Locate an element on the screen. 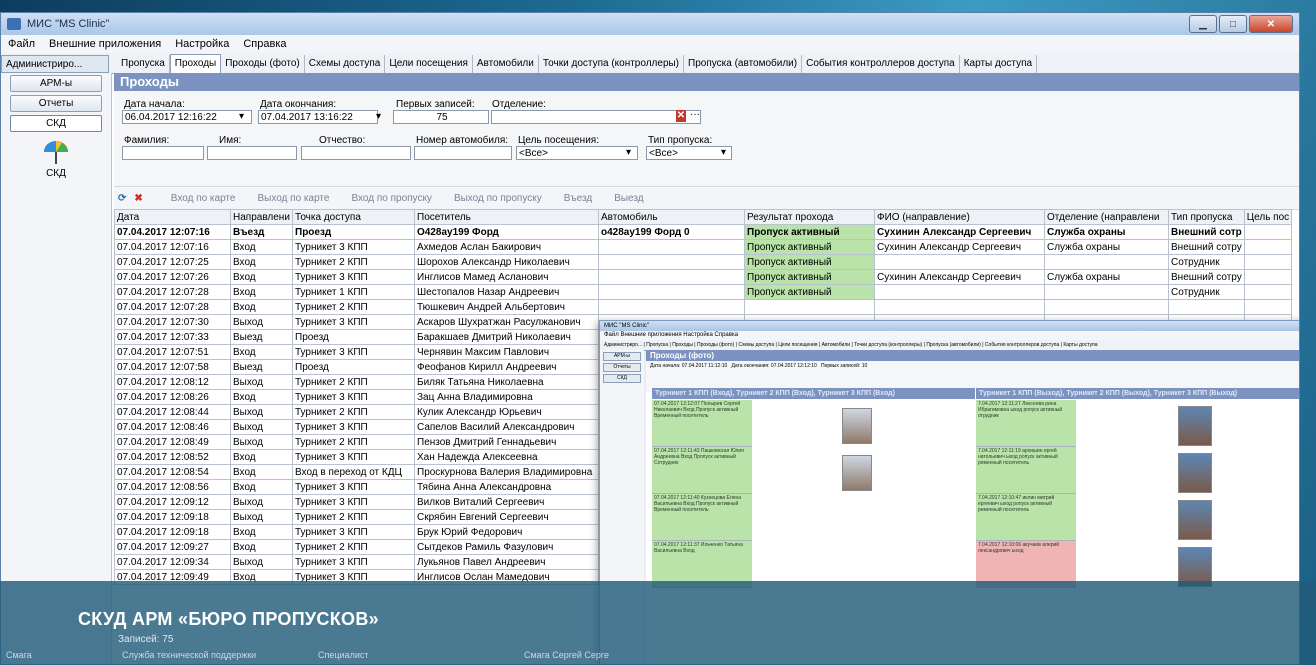 Image resolution: width=1316 pixels, height=665 pixels. column-header: ФИО (направление) is located at coordinates (959, 217).